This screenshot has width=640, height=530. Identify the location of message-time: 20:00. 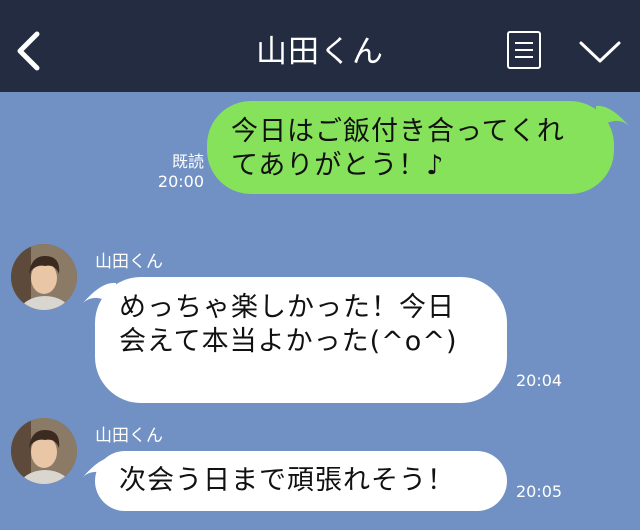
(180, 181).